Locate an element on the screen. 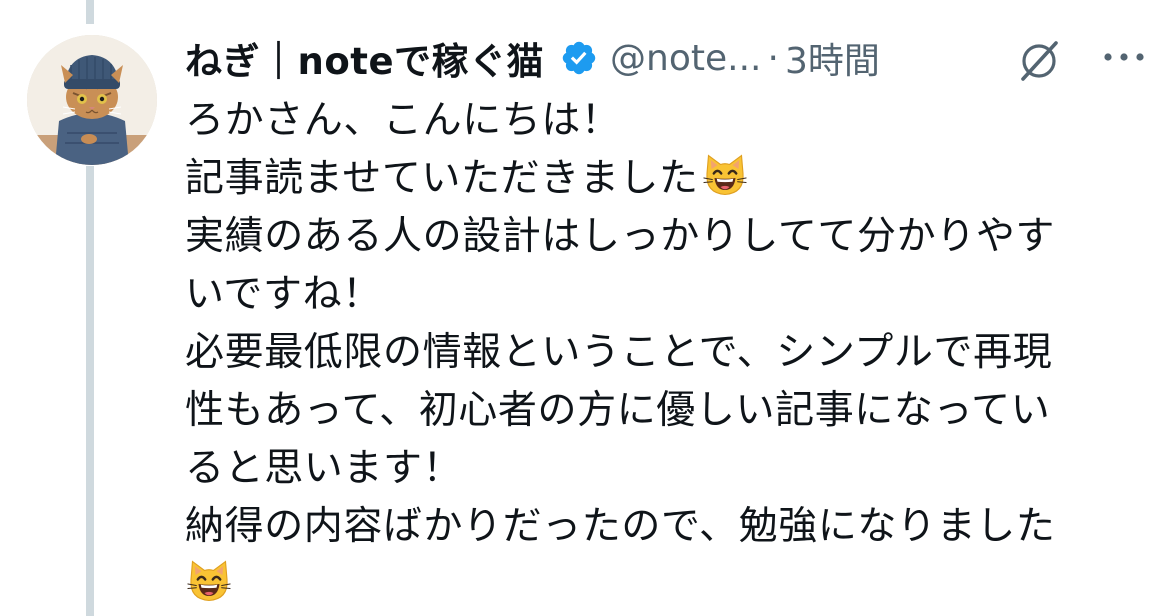 This screenshot has width=1169, height=616. tweet-line: 記事読ませていただきました is located at coordinates (665, 179).